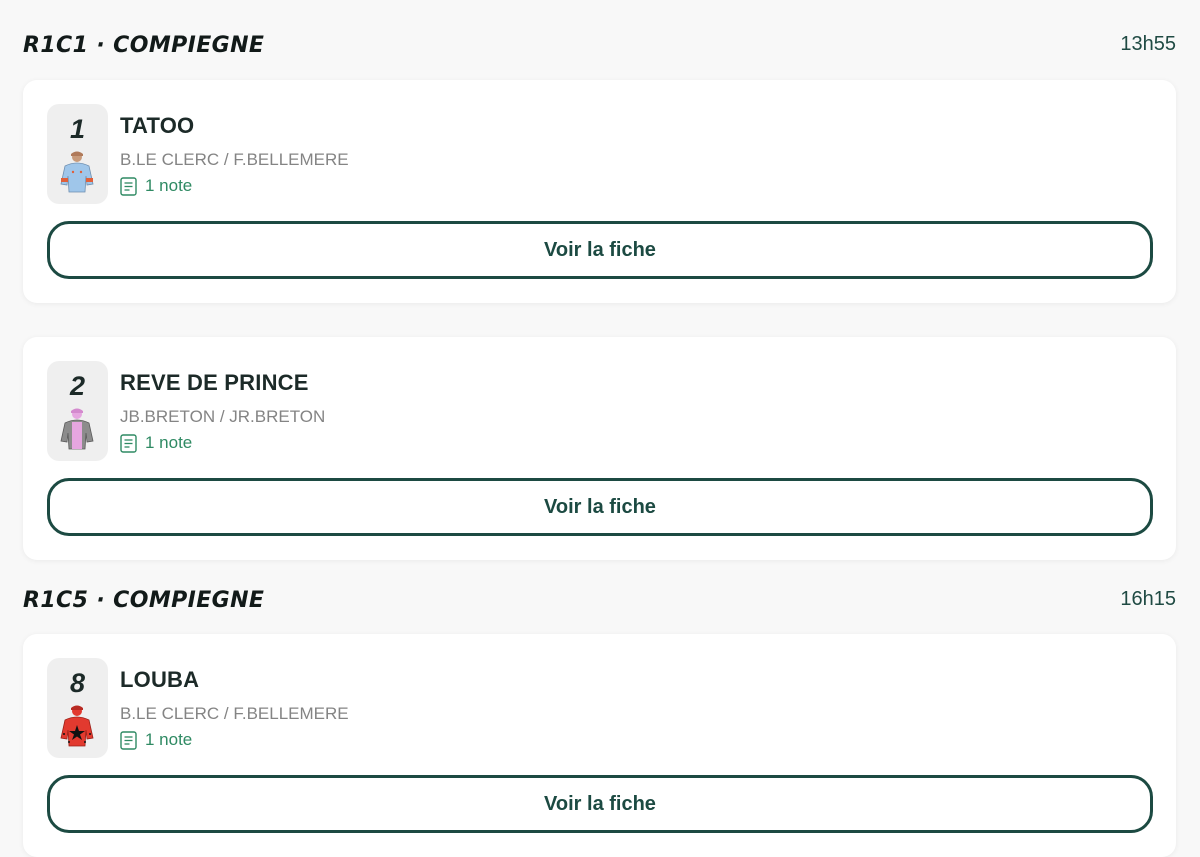 The width and height of the screenshot is (1200, 857). What do you see at coordinates (1148, 599) in the screenshot?
I see `race-time: 16h15` at bounding box center [1148, 599].